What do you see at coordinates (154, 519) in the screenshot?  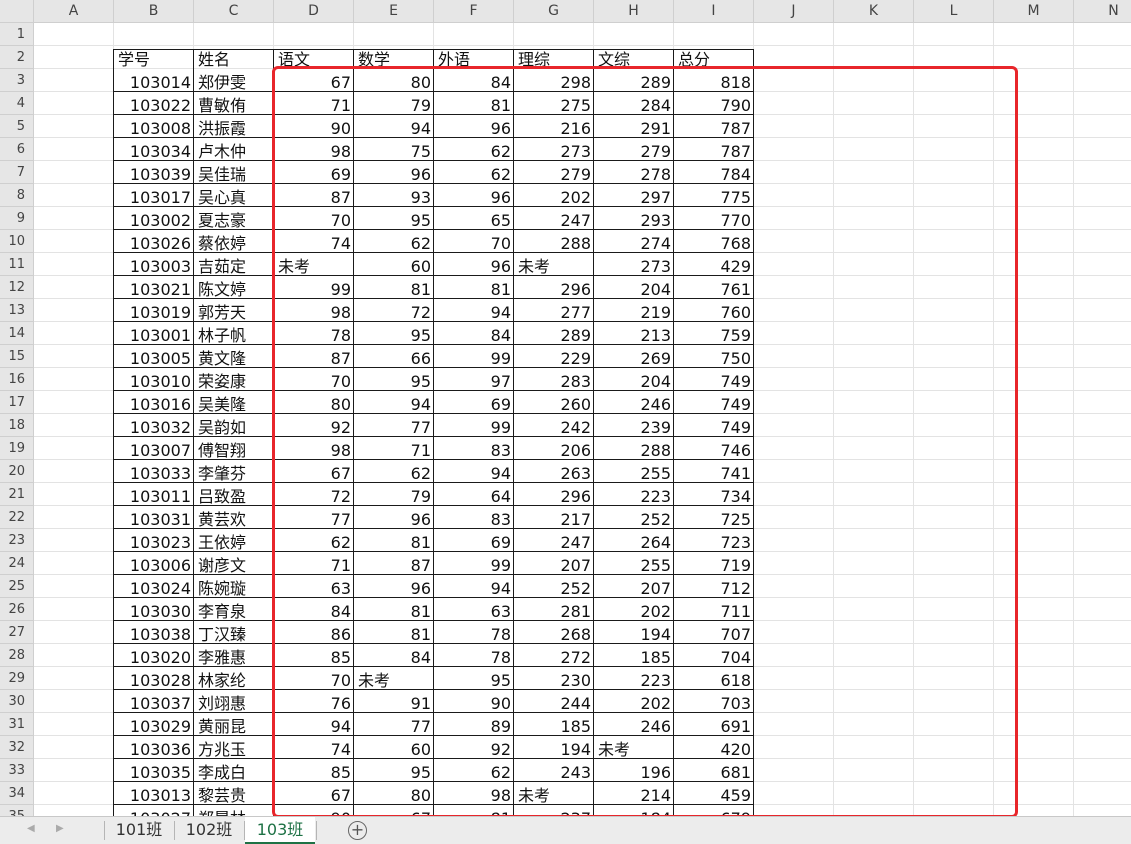 I see `student-id-cell: 103031` at bounding box center [154, 519].